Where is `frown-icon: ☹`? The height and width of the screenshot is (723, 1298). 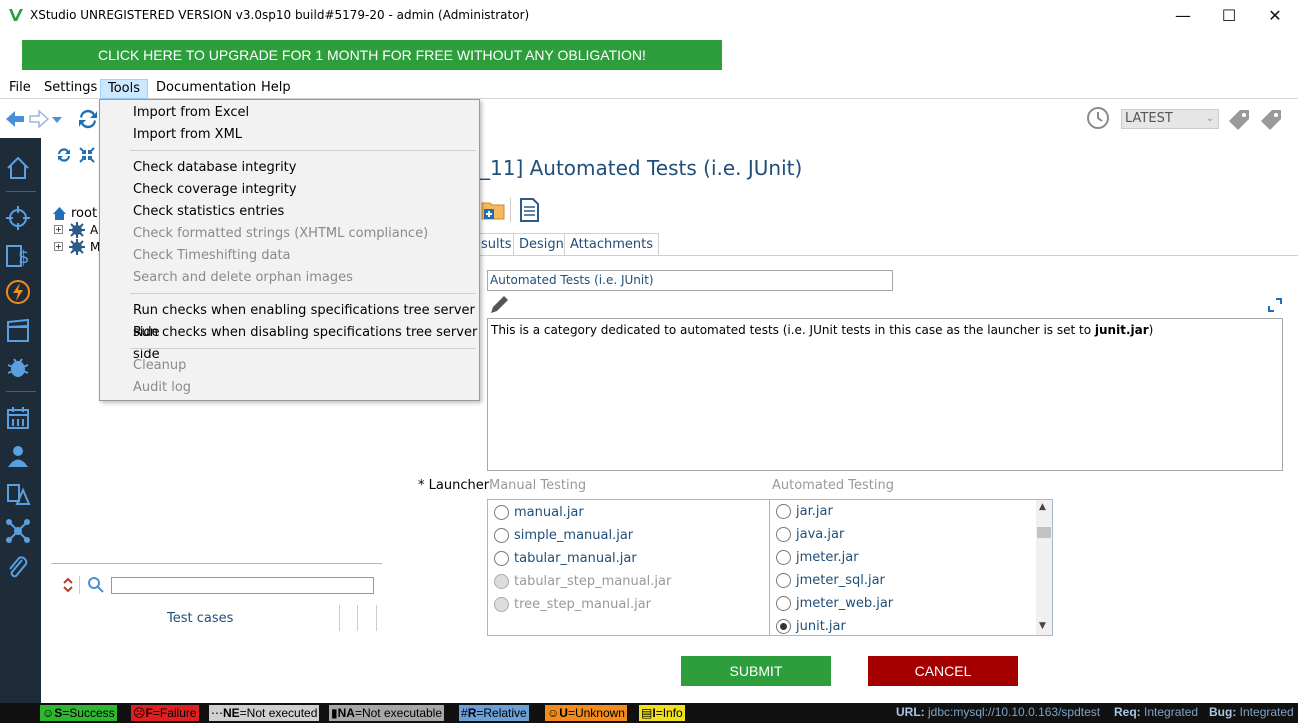 frown-icon: ☹ is located at coordinates (139, 713).